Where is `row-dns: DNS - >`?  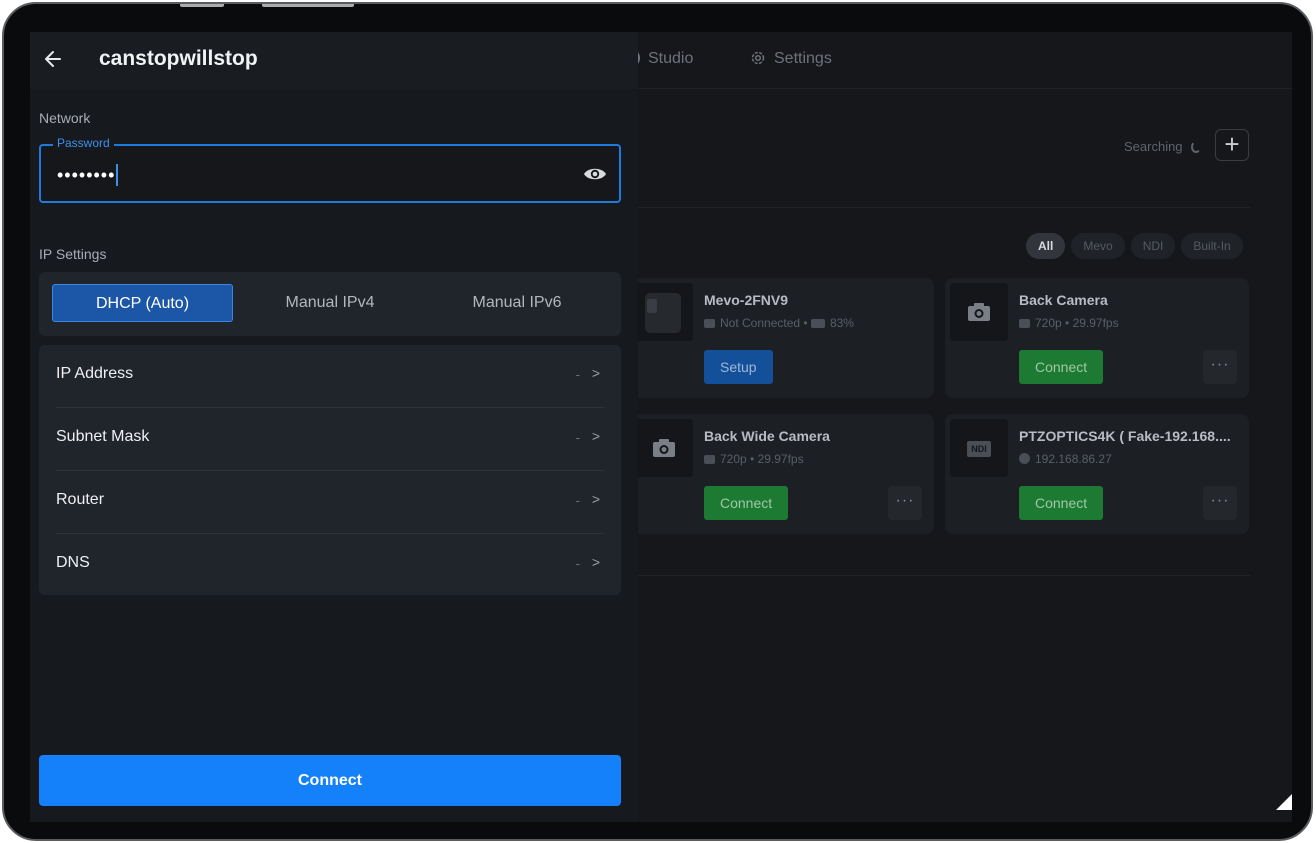
row-dns: DNS - > is located at coordinates (330, 565).